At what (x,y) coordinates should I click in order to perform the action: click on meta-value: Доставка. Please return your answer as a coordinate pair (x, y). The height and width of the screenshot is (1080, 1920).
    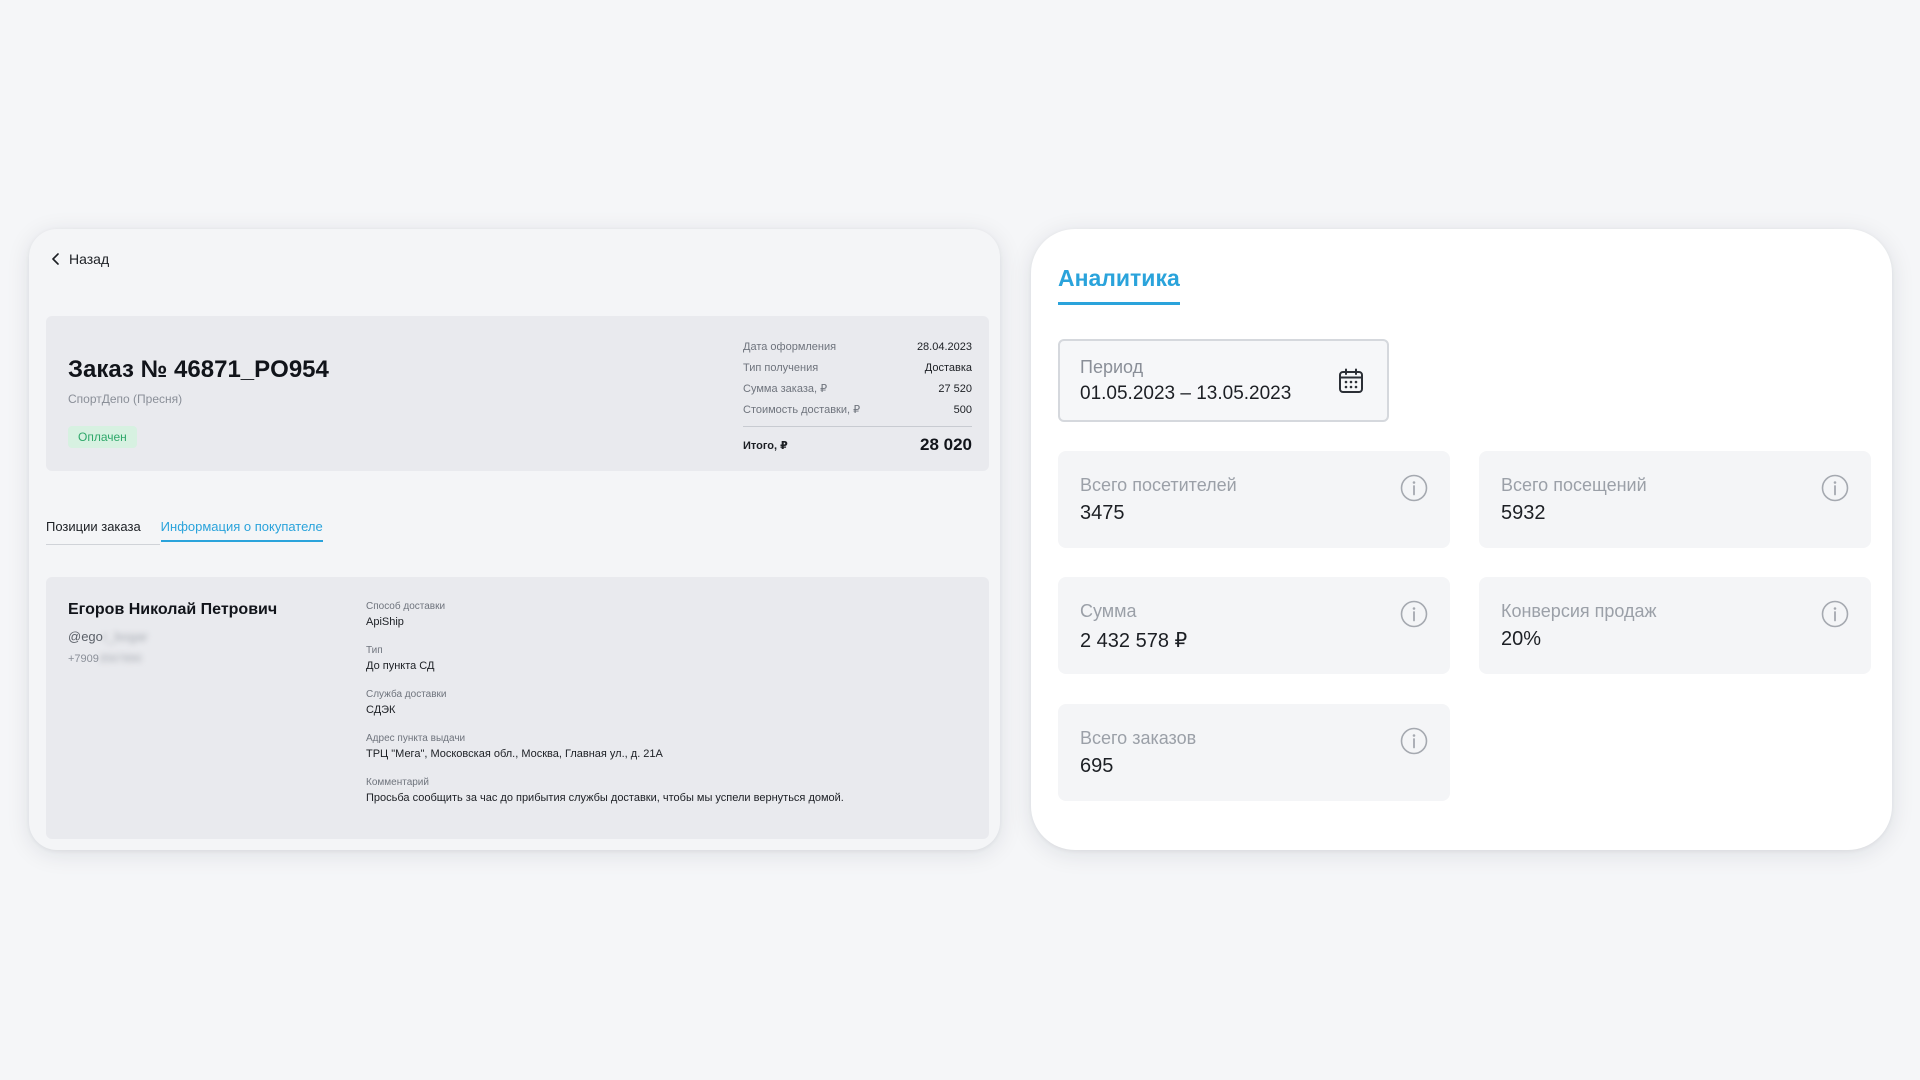
    Looking at the image, I should click on (948, 367).